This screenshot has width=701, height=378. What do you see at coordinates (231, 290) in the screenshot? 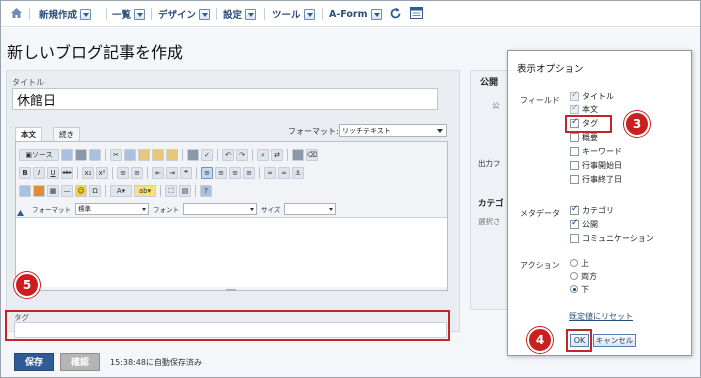
I see `resize-handle` at bounding box center [231, 290].